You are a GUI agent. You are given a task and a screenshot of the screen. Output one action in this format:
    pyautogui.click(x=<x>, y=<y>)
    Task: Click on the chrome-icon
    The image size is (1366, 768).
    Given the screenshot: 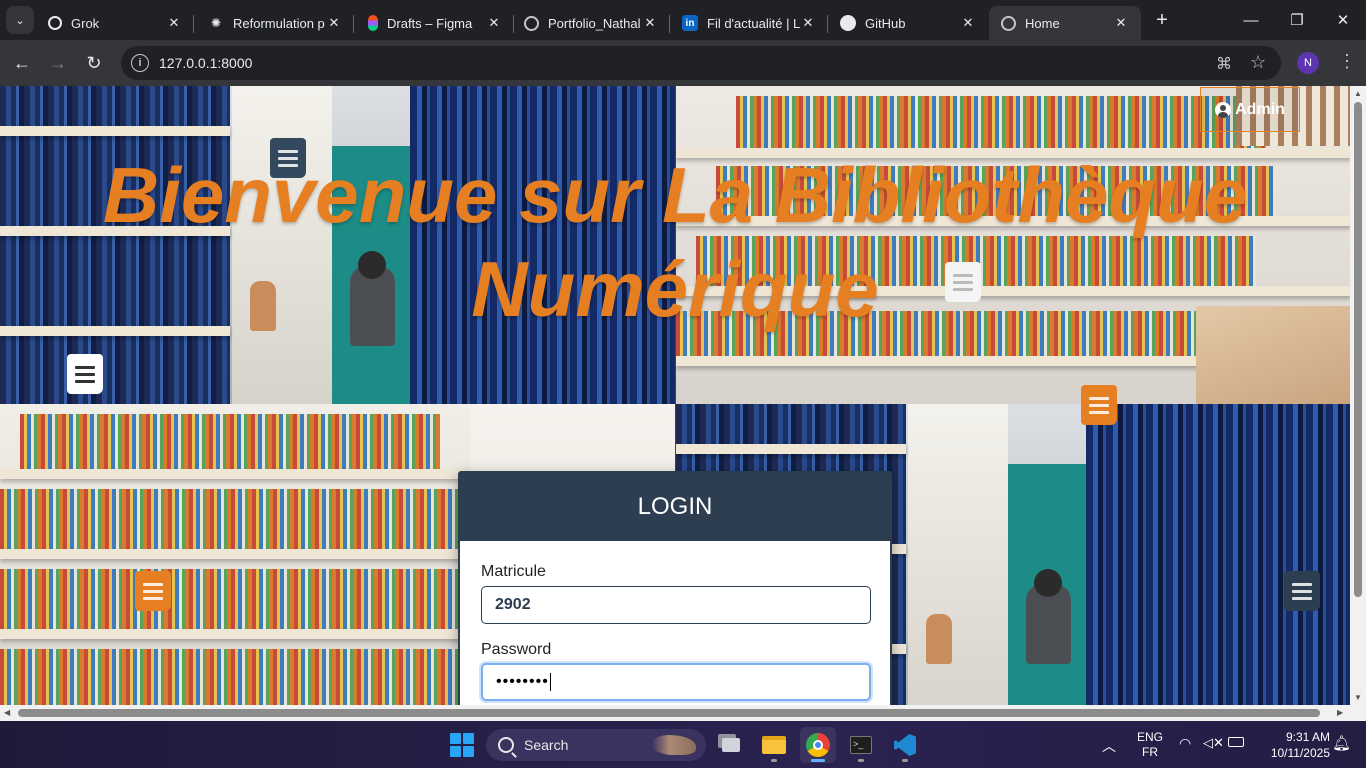 What is the action you would take?
    pyautogui.click(x=818, y=745)
    